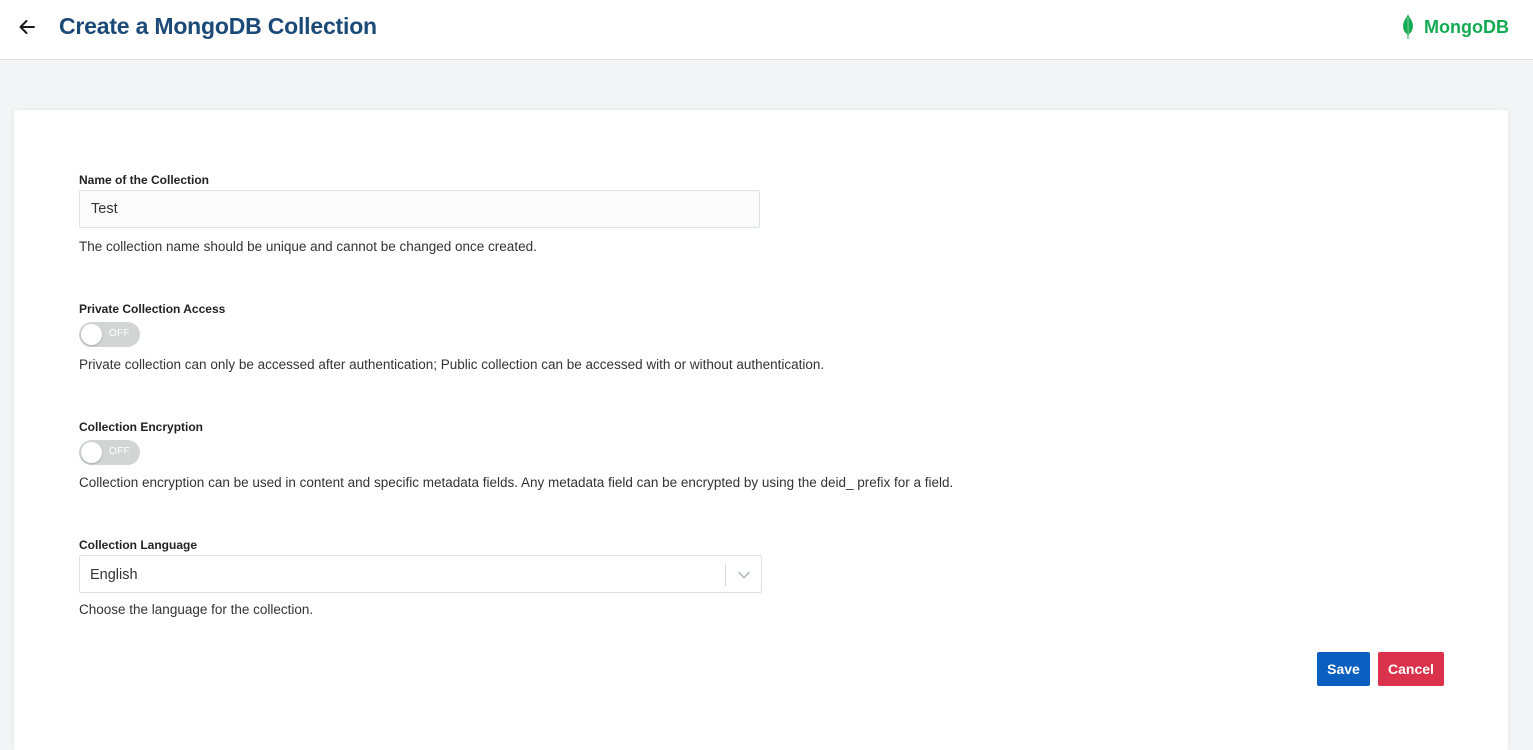 The height and width of the screenshot is (750, 1533). What do you see at coordinates (419, 209) in the screenshot?
I see `collection-name-input` at bounding box center [419, 209].